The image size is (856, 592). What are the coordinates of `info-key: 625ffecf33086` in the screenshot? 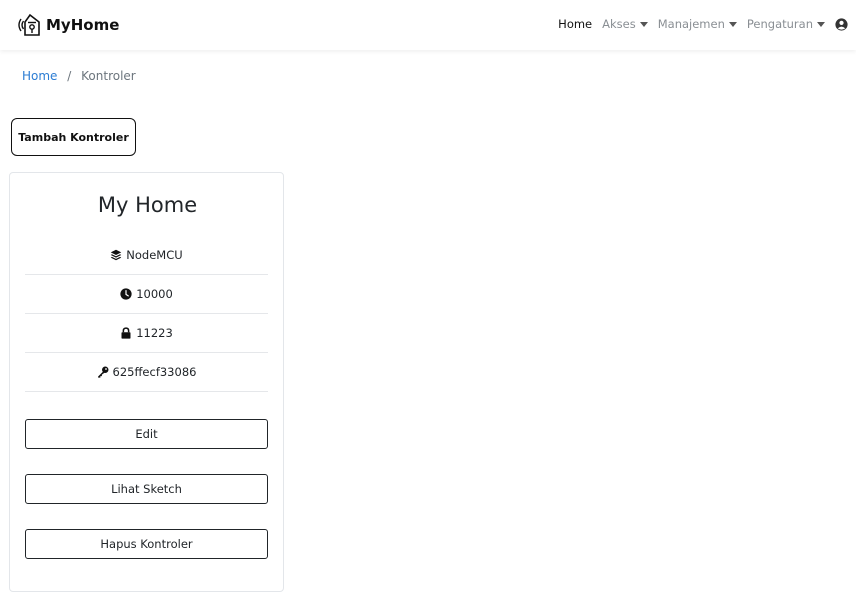 It's located at (146, 372).